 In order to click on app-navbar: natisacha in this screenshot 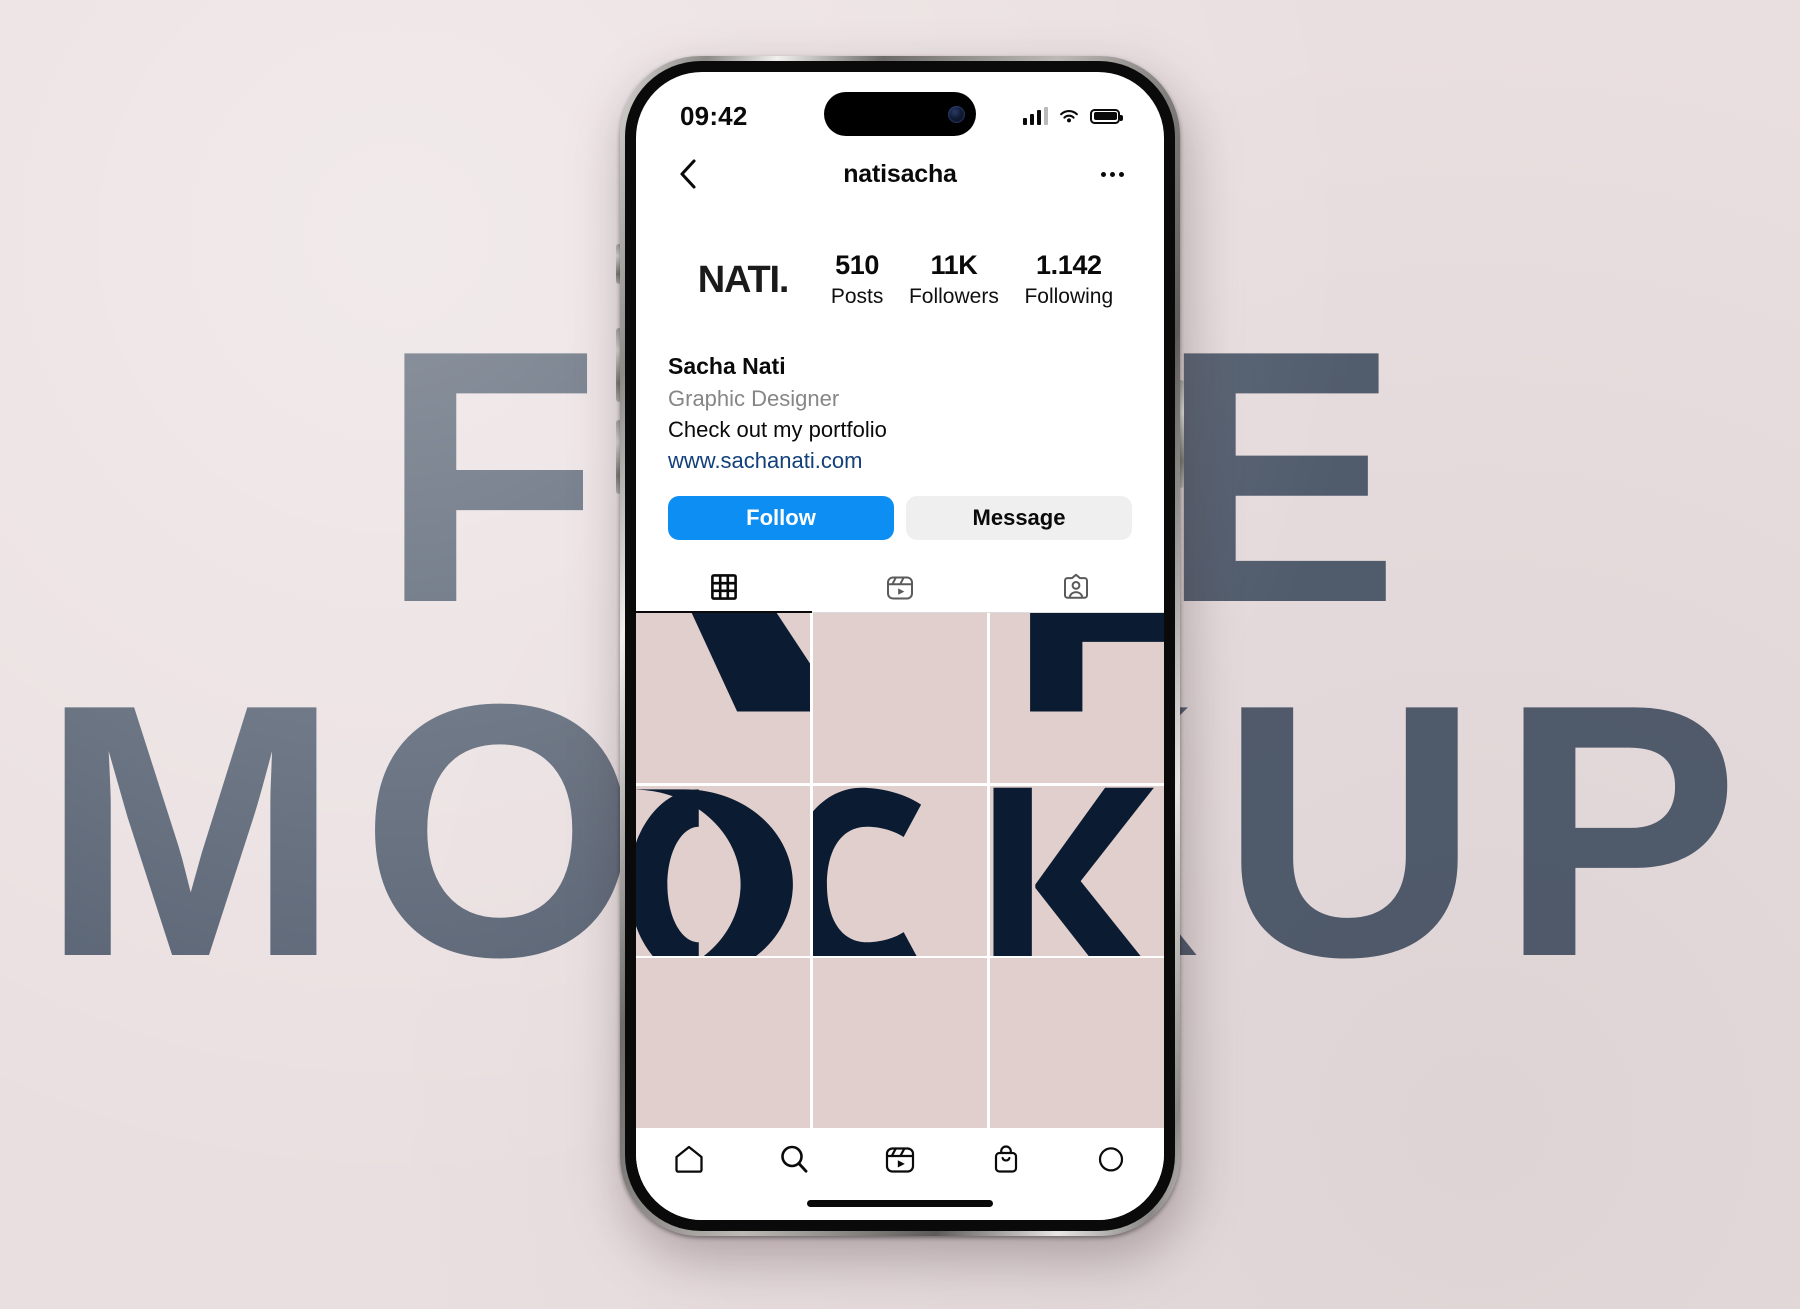, I will do `click(900, 174)`.